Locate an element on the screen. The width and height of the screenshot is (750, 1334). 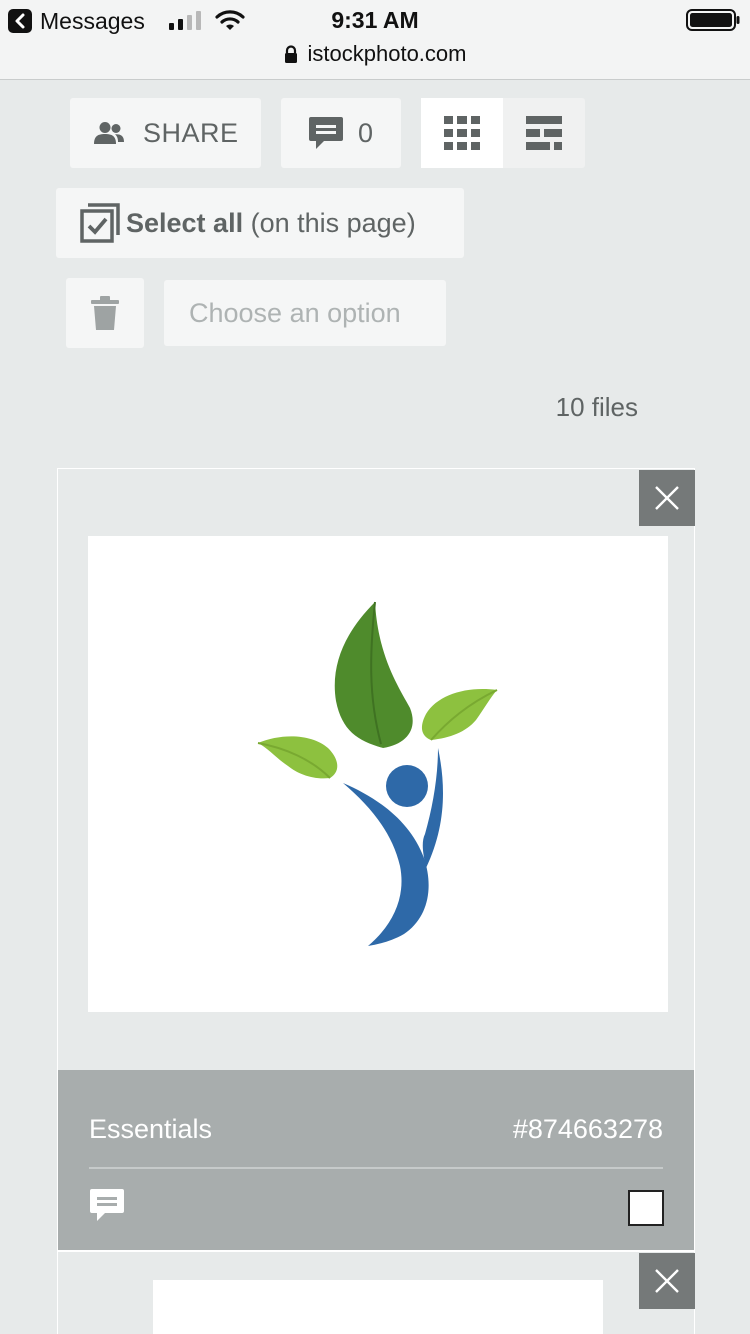
share-button: SHARE is located at coordinates (165, 133).